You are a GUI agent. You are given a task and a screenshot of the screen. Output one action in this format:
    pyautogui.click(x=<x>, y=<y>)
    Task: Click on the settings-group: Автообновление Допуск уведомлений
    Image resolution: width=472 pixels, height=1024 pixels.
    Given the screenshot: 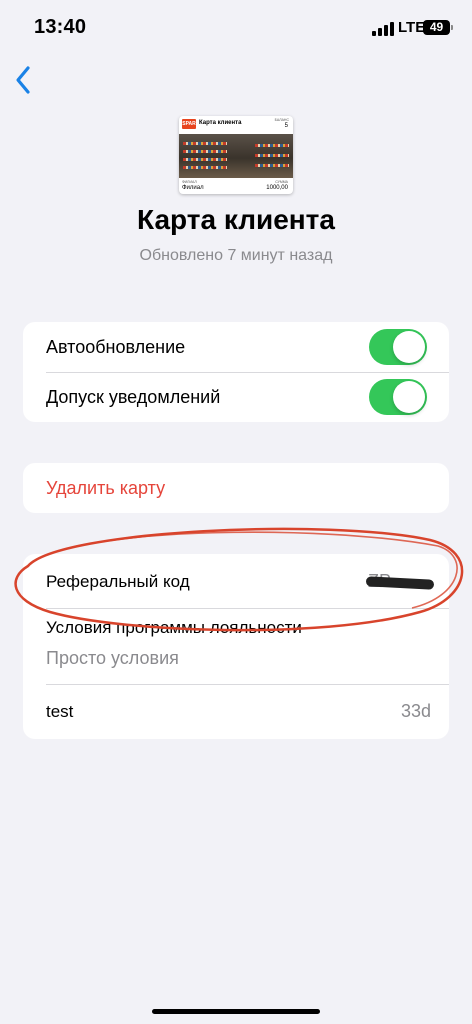 What is the action you would take?
    pyautogui.click(x=236, y=372)
    